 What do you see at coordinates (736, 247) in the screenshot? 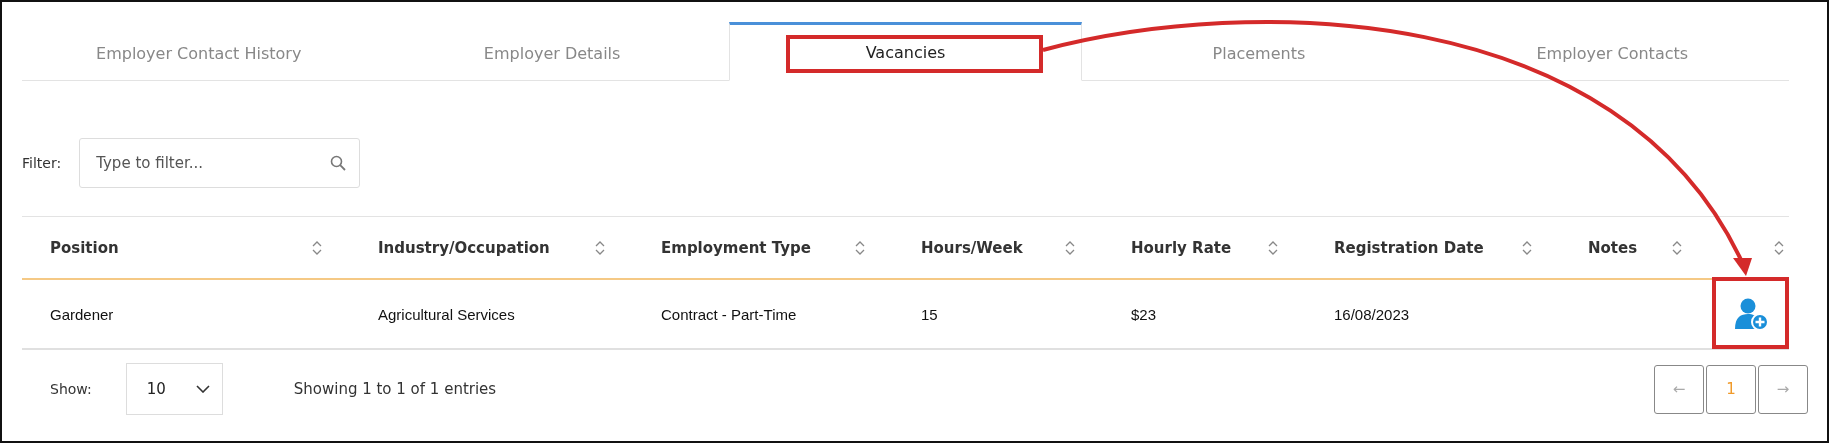
I see `column-header: Employment Type` at bounding box center [736, 247].